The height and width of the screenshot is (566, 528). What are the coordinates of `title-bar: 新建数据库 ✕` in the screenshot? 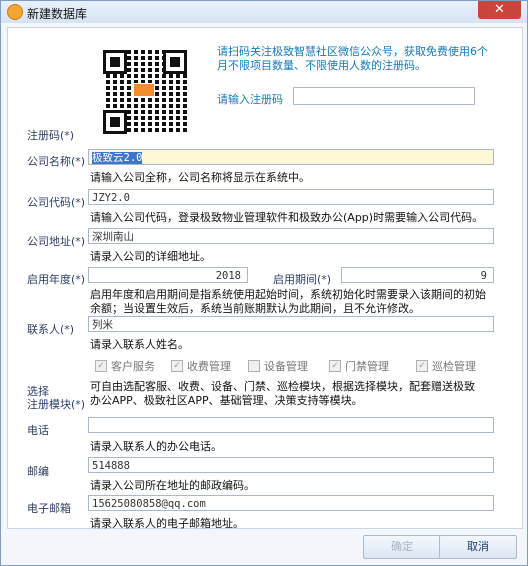 It's located at (264, 12).